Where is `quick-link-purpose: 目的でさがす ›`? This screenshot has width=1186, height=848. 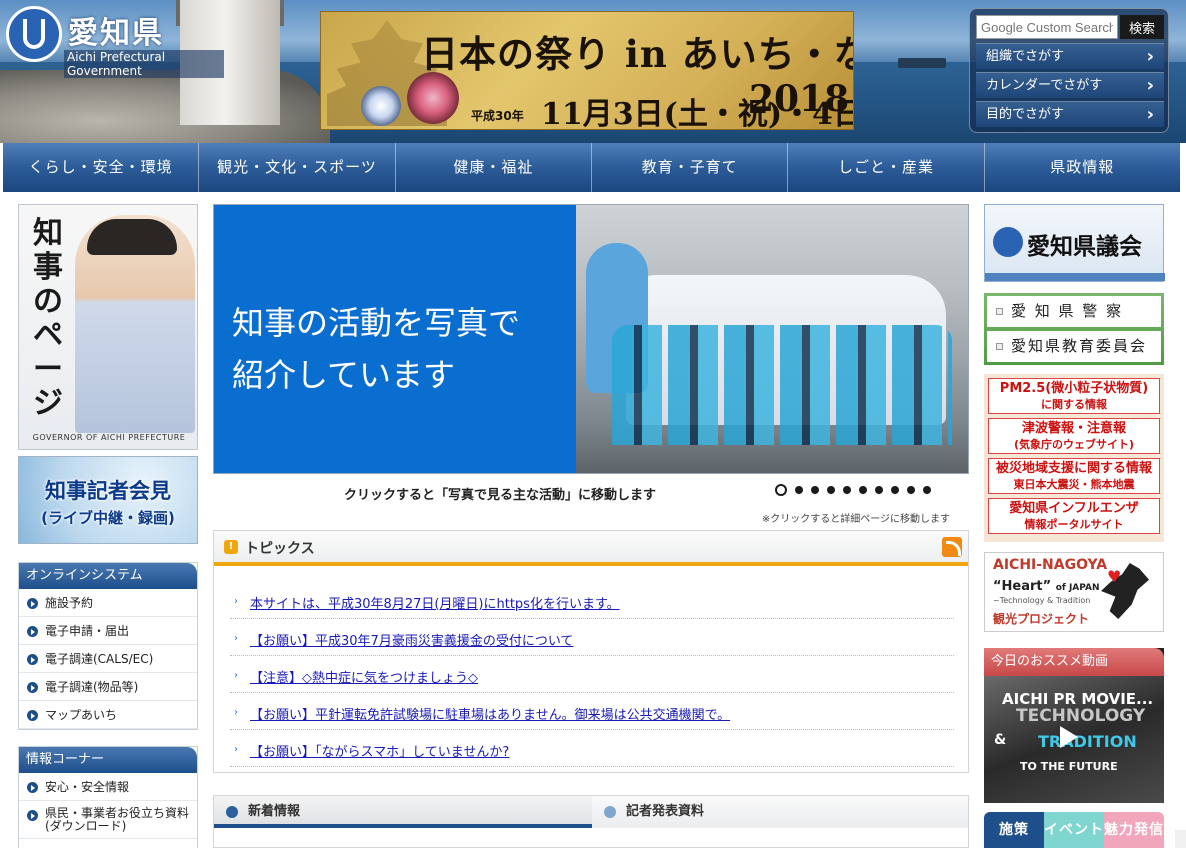
quick-link-purpose: 目的でさがす › is located at coordinates (1070, 114).